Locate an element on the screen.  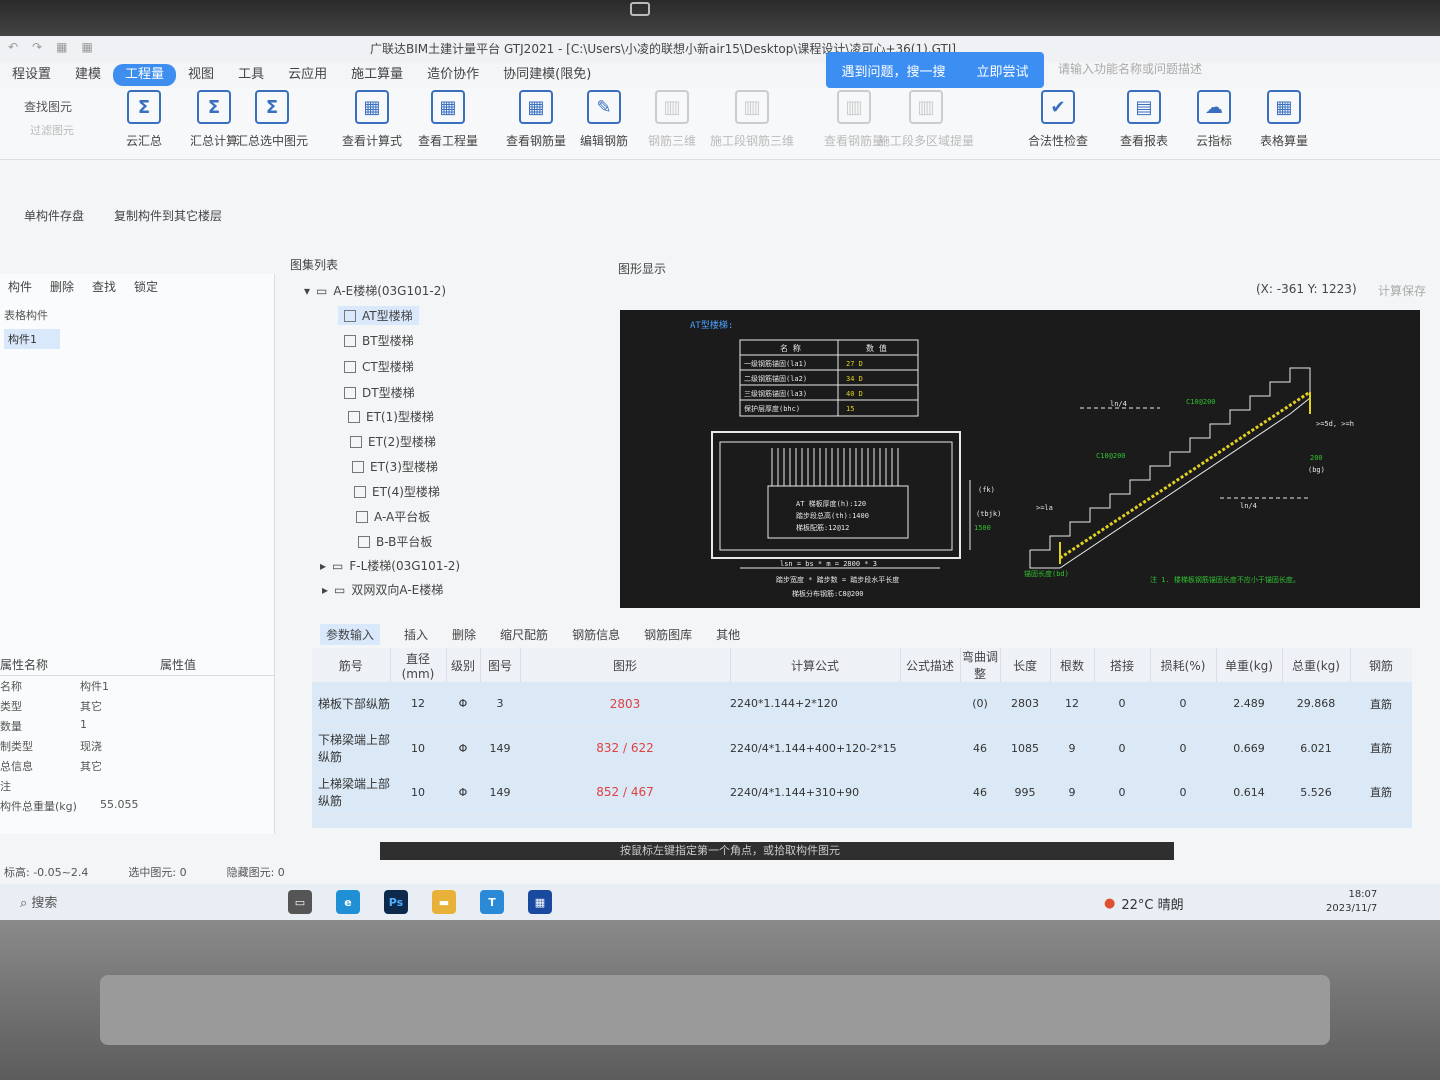
rebar-cell-unit: 0.669 is located at coordinates (1249, 748).